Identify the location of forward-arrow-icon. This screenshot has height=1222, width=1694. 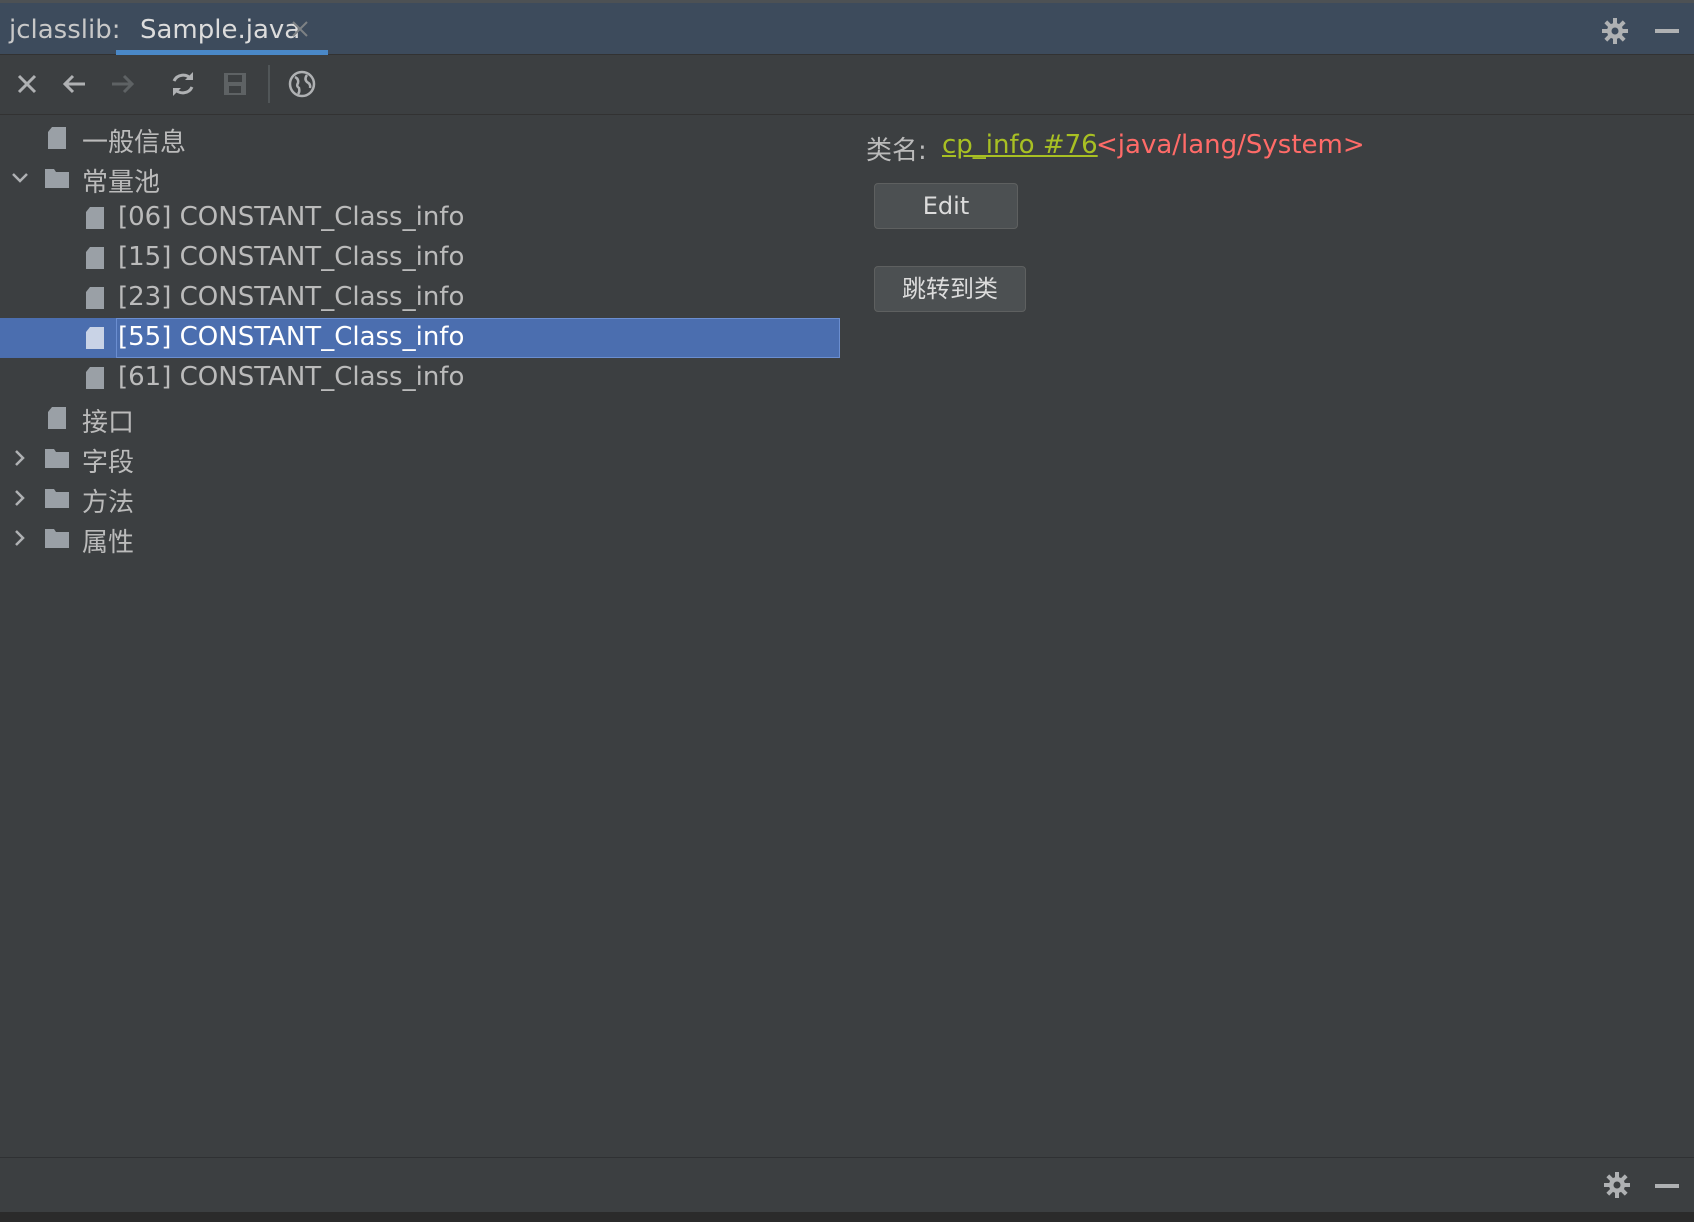
(123, 84).